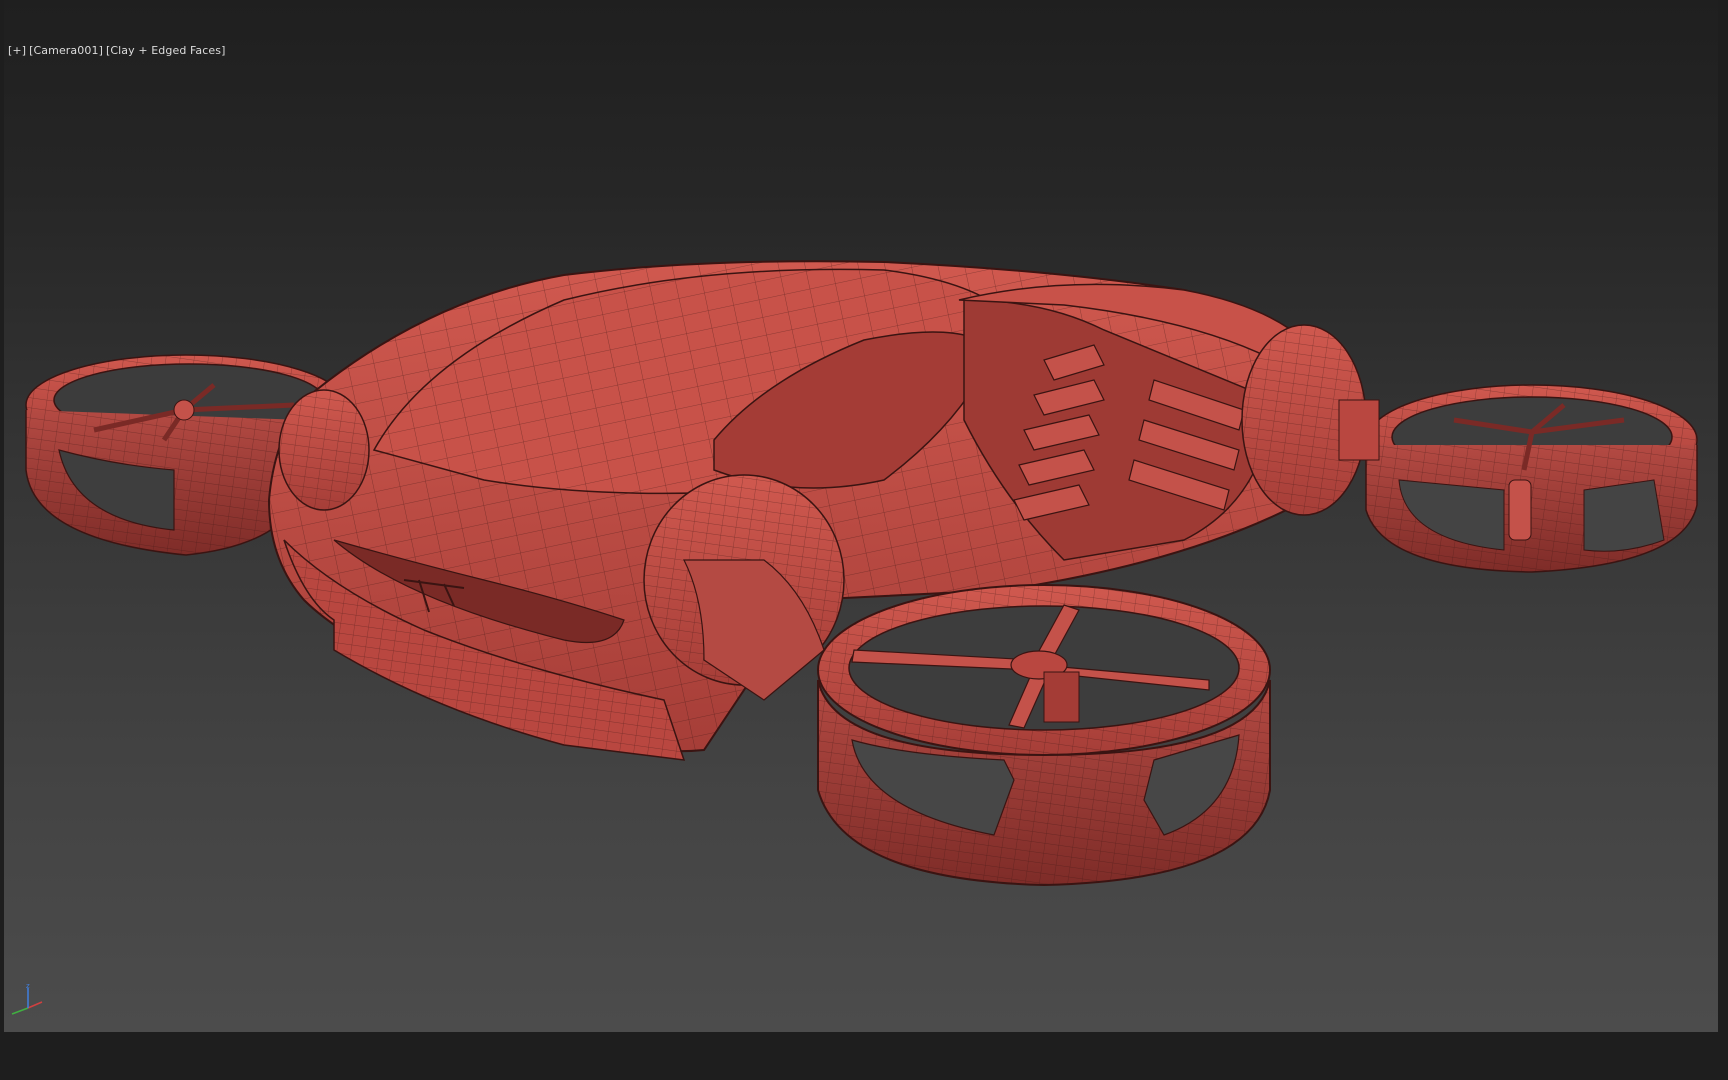 This screenshot has width=1728, height=1080. Describe the element at coordinates (864, 1056) in the screenshot. I see `bottom-panel` at that location.